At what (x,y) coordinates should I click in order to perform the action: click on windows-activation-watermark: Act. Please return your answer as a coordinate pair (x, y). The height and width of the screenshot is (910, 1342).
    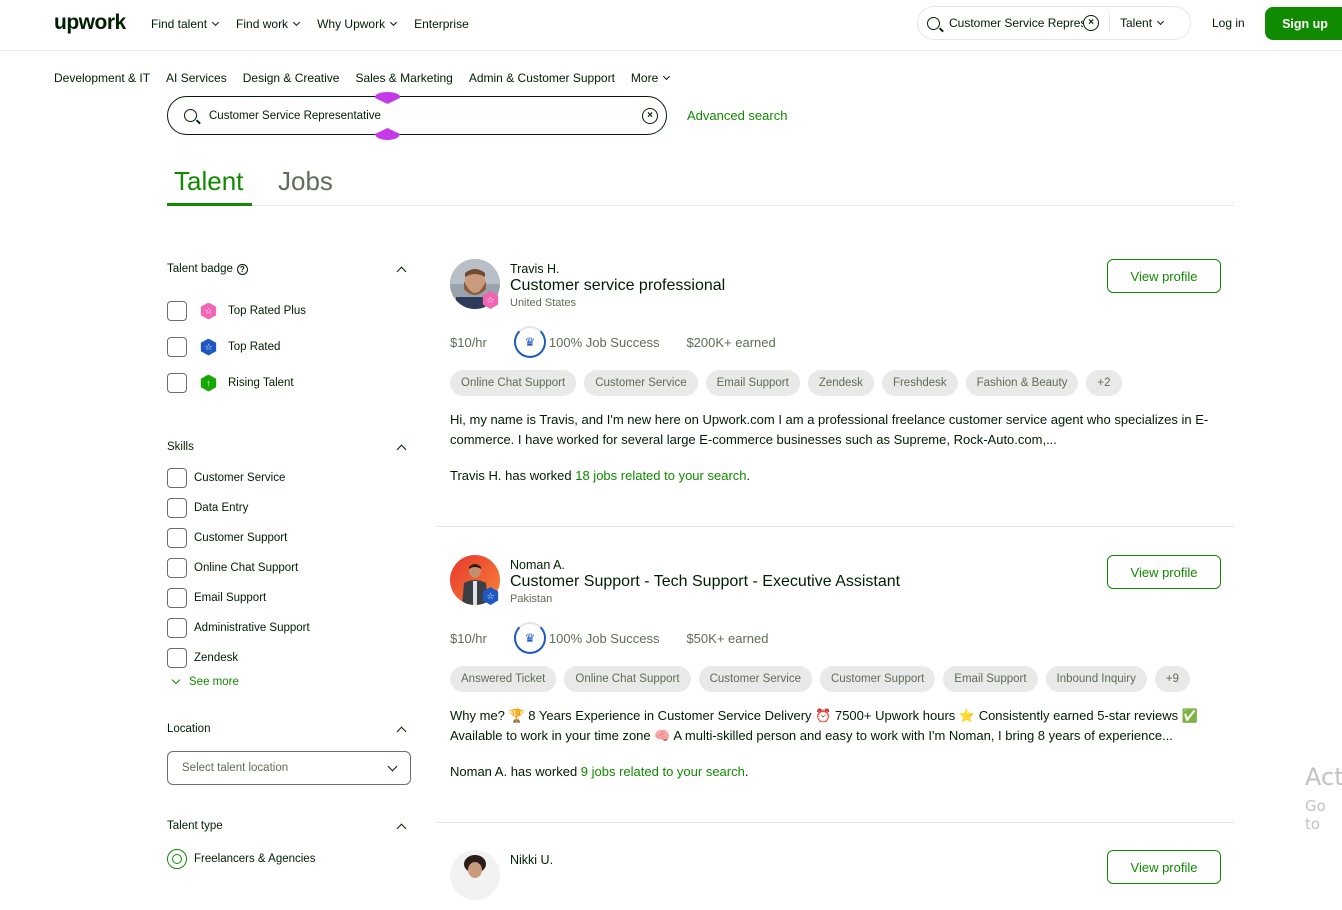
    Looking at the image, I should click on (1323, 777).